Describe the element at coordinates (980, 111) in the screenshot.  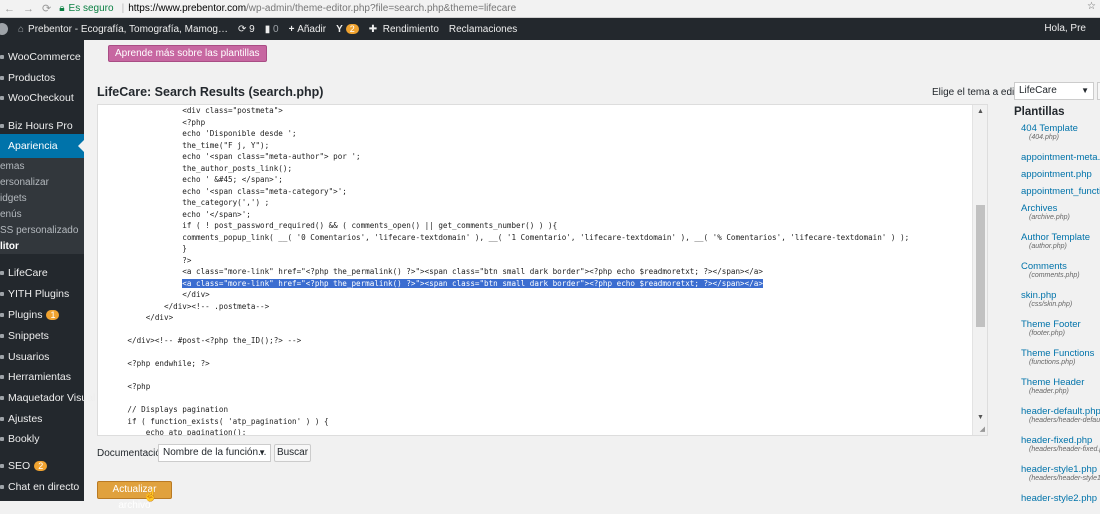
I see `scroll-up-icon: ▲` at that location.